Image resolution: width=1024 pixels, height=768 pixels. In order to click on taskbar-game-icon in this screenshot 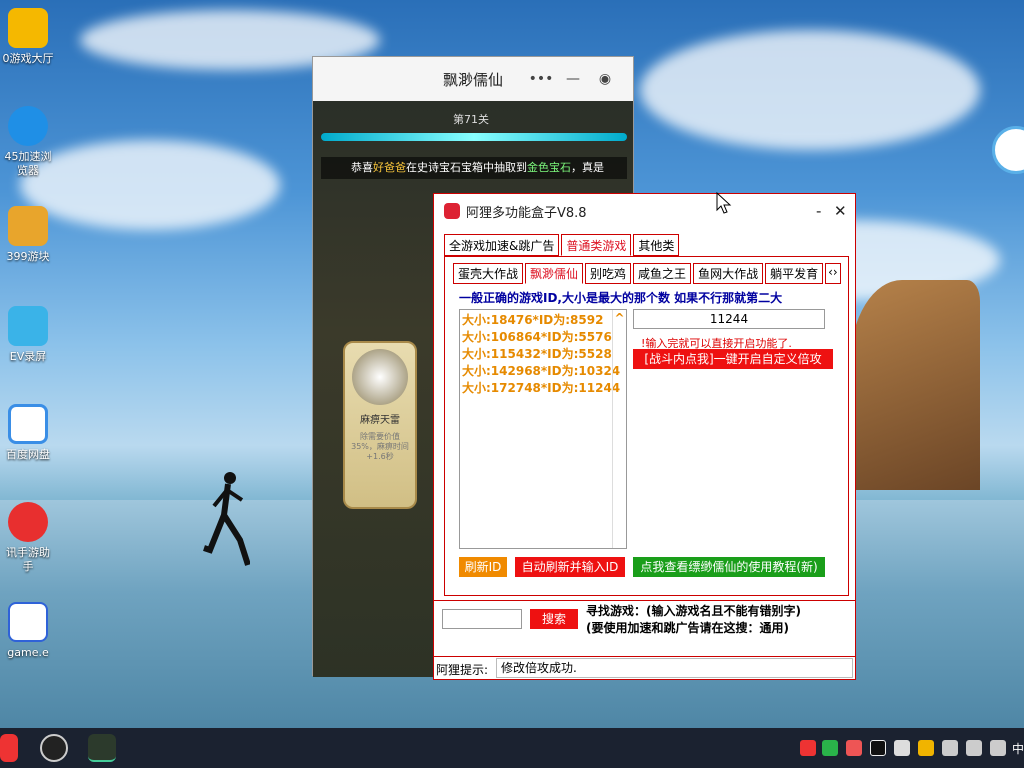, I will do `click(102, 748)`.